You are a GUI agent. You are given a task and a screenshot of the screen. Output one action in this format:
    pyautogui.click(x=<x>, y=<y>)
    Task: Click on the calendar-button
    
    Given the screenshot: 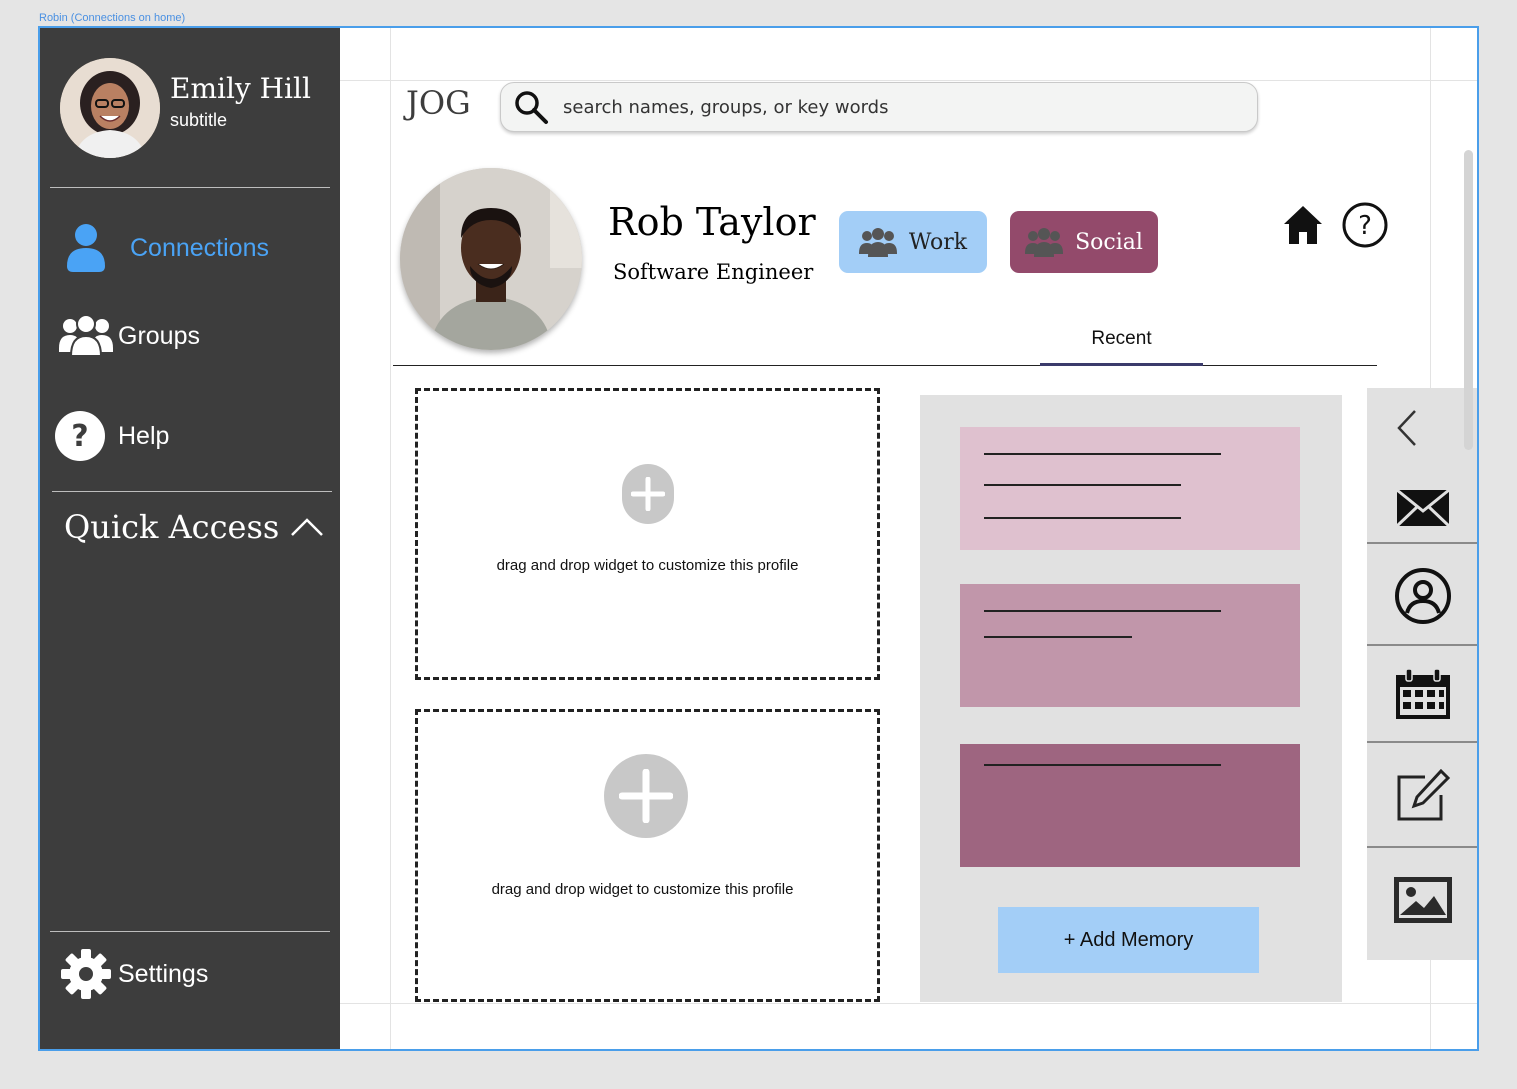 What is the action you would take?
    pyautogui.click(x=1422, y=695)
    